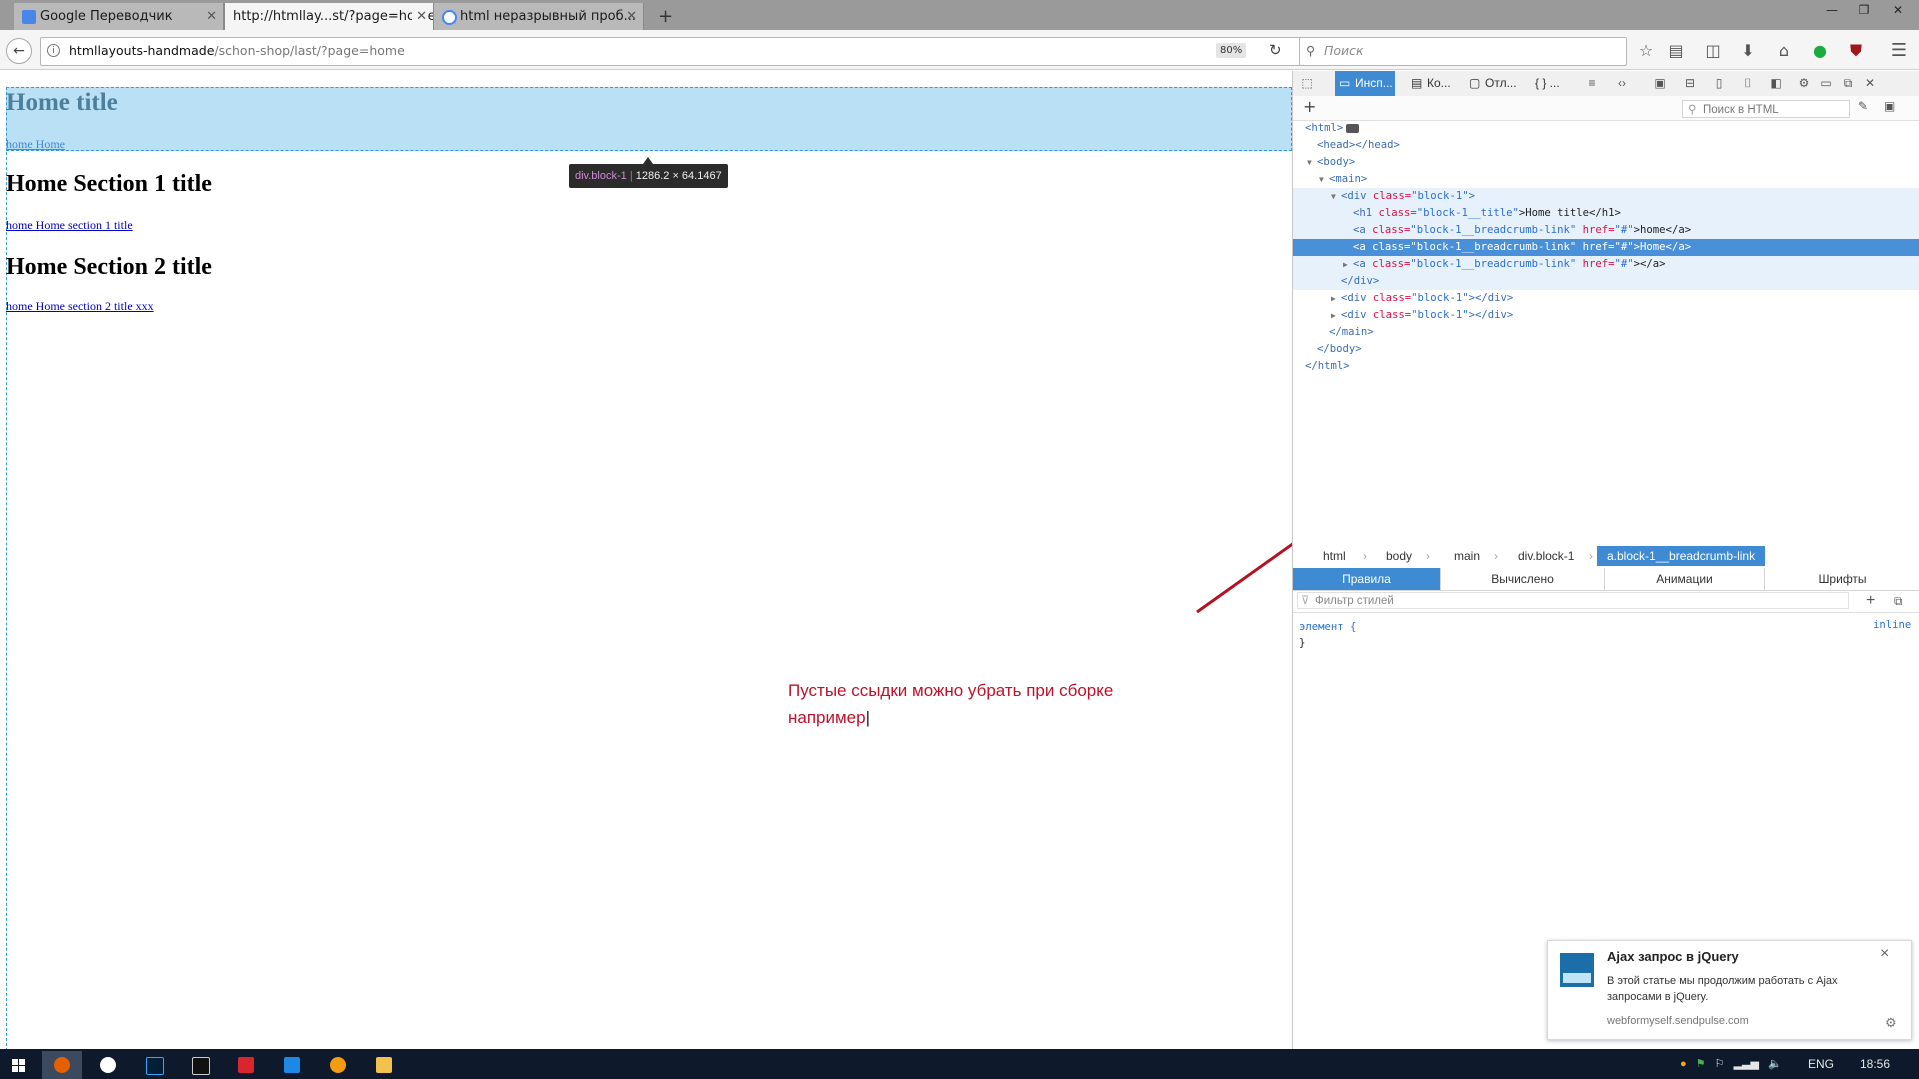 The height and width of the screenshot is (1079, 1919). Describe the element at coordinates (1713, 51) in the screenshot. I see `pocket-icon: ◫` at that location.